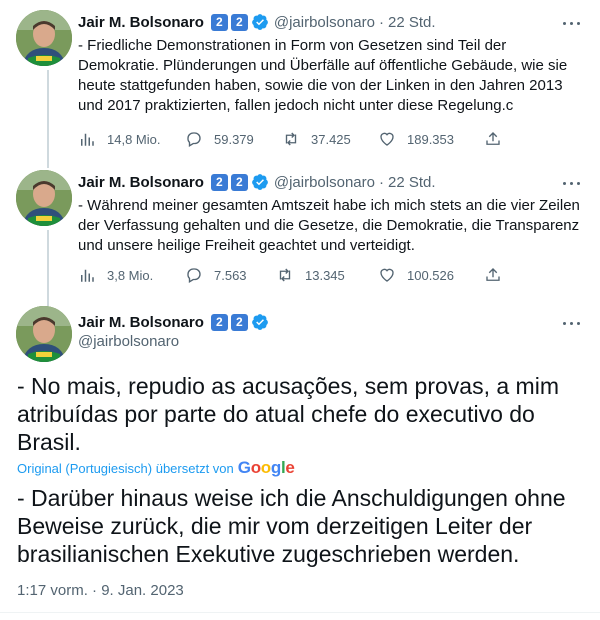 The width and height of the screenshot is (600, 620). I want to click on reply-count: 59.379, so click(234, 139).